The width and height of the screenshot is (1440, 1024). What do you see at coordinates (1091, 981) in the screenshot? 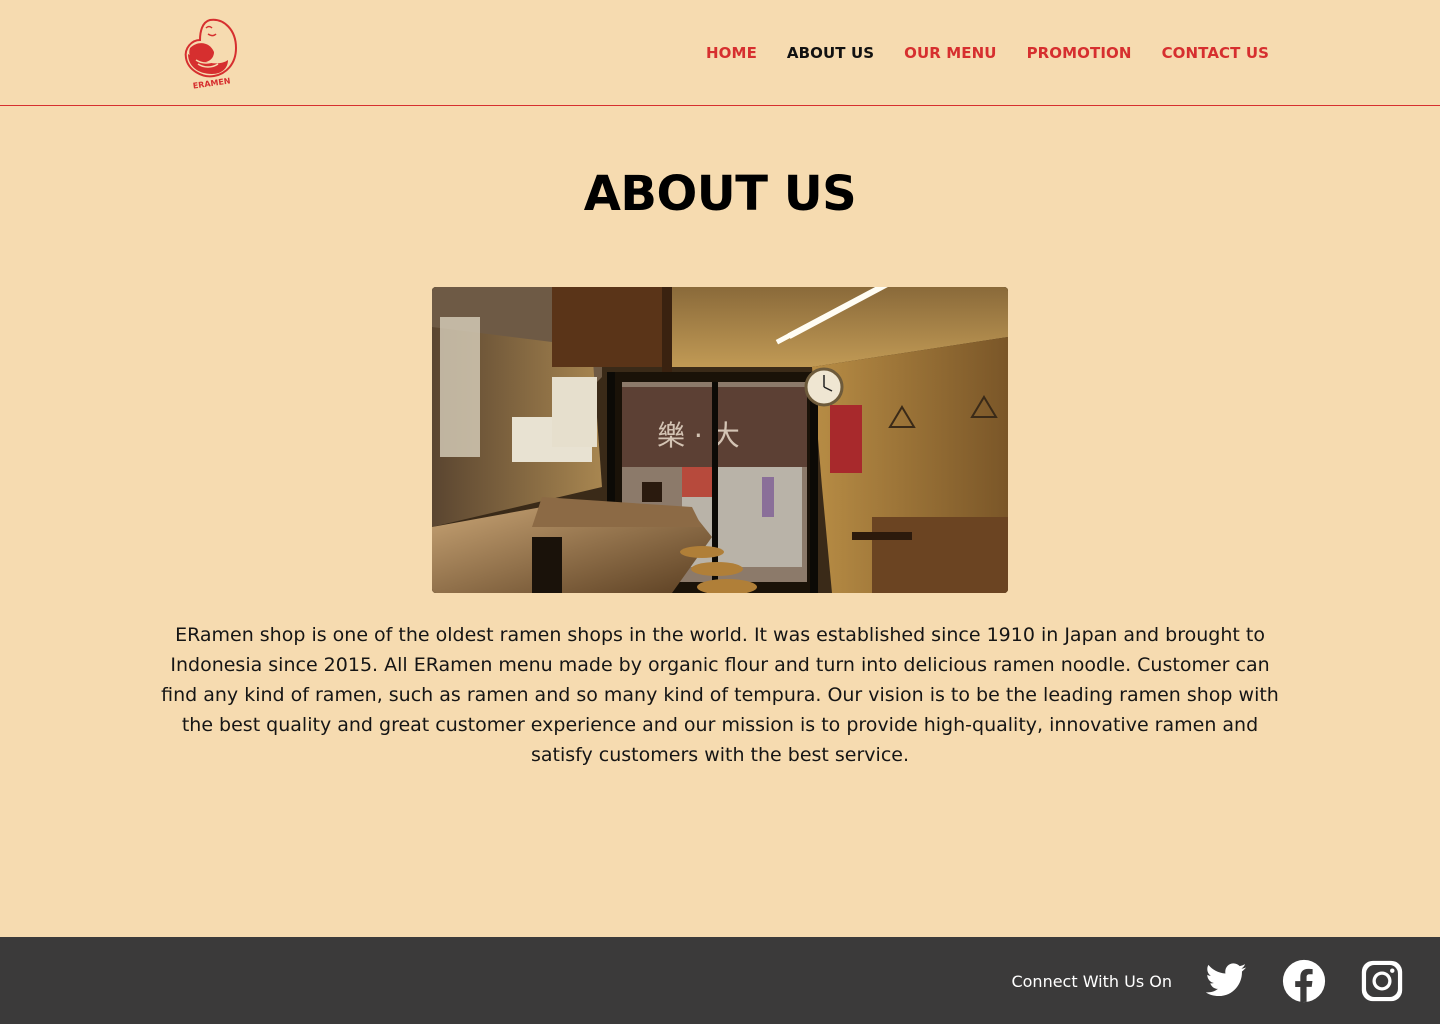
I see `connect-label: Connect With Us On` at bounding box center [1091, 981].